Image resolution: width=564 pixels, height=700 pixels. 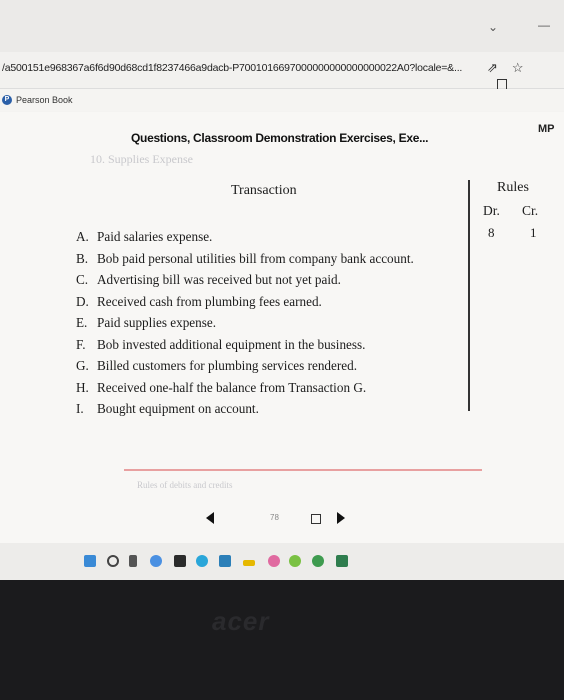 I want to click on search-icon, so click(x=113, y=561).